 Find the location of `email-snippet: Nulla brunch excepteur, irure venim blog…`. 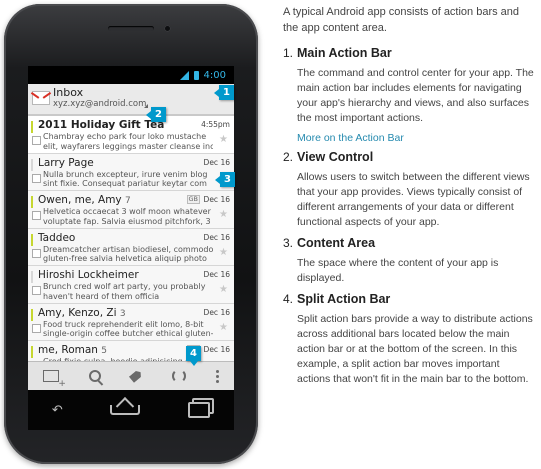

email-snippet: Nulla brunch excepteur, irure venim blog… is located at coordinates (128, 179).